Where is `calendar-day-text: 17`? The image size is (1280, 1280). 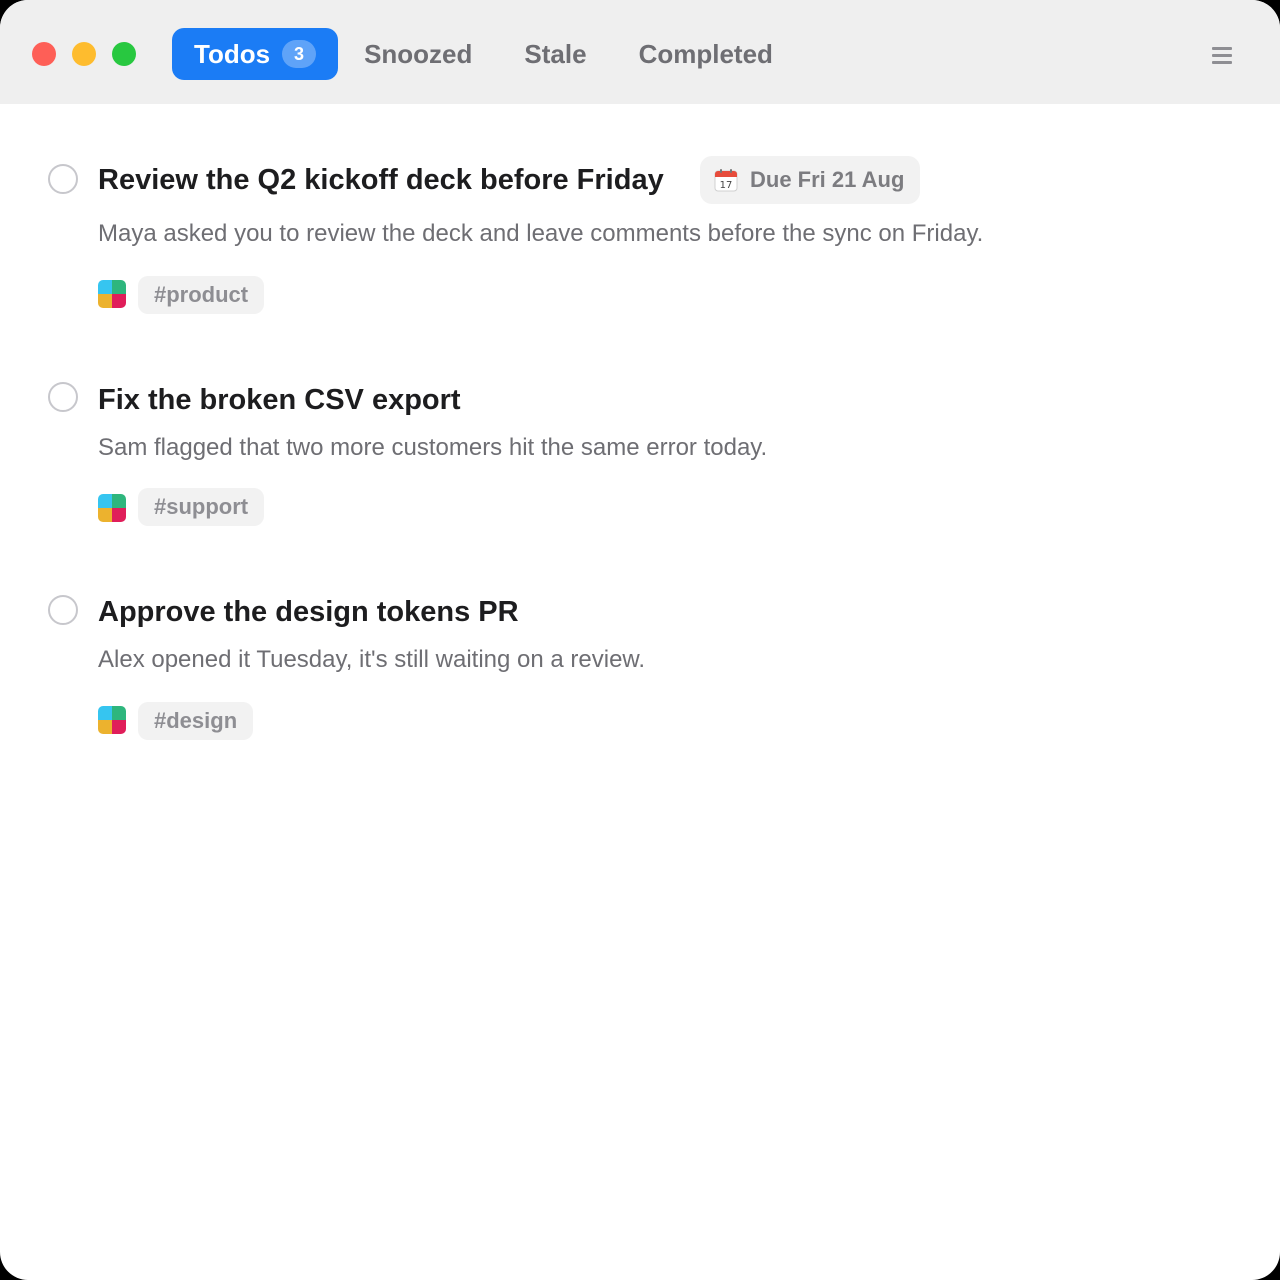 calendar-day-text: 17 is located at coordinates (726, 185).